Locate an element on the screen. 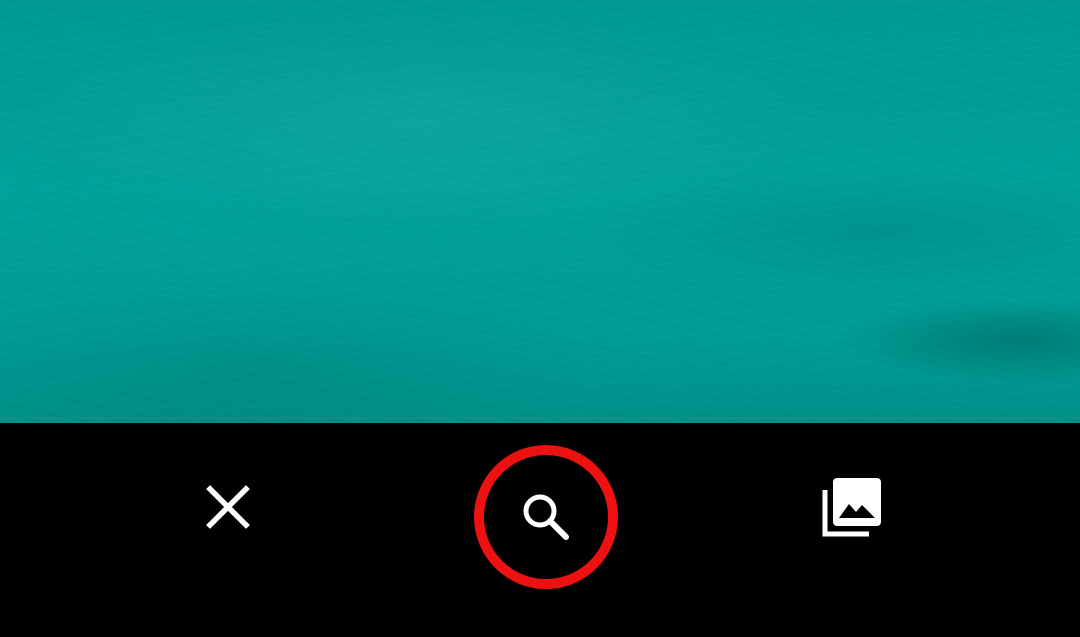 This screenshot has height=637, width=1080. close-icon is located at coordinates (228, 507).